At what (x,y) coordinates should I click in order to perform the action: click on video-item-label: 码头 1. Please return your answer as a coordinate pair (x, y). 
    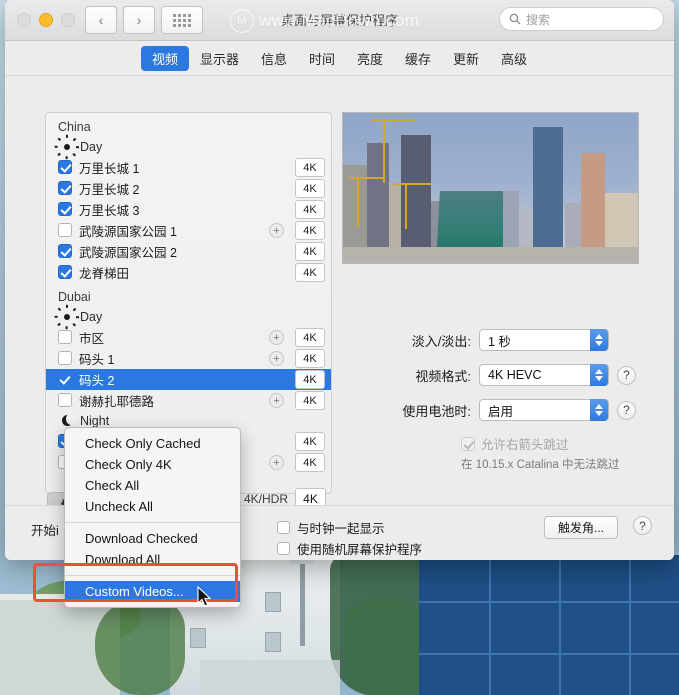
    Looking at the image, I should click on (97, 360).